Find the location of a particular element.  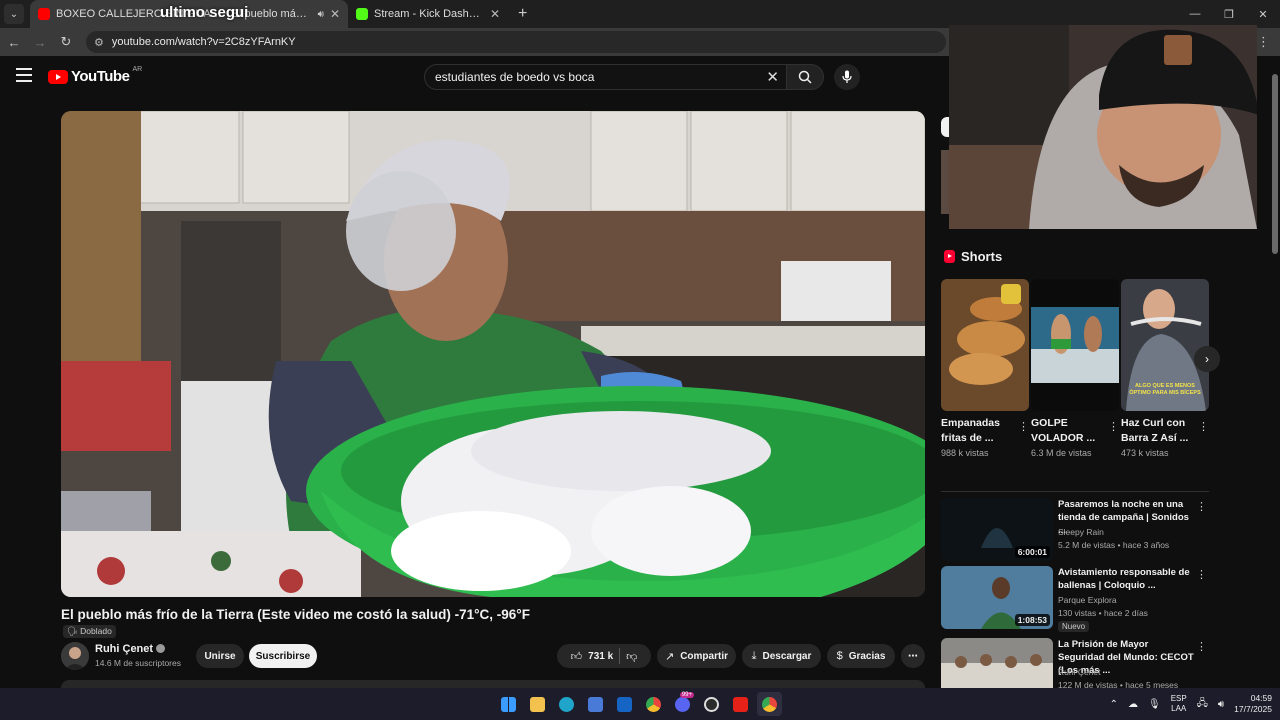

language-indicator: ESP LAA is located at coordinates (1179, 704).